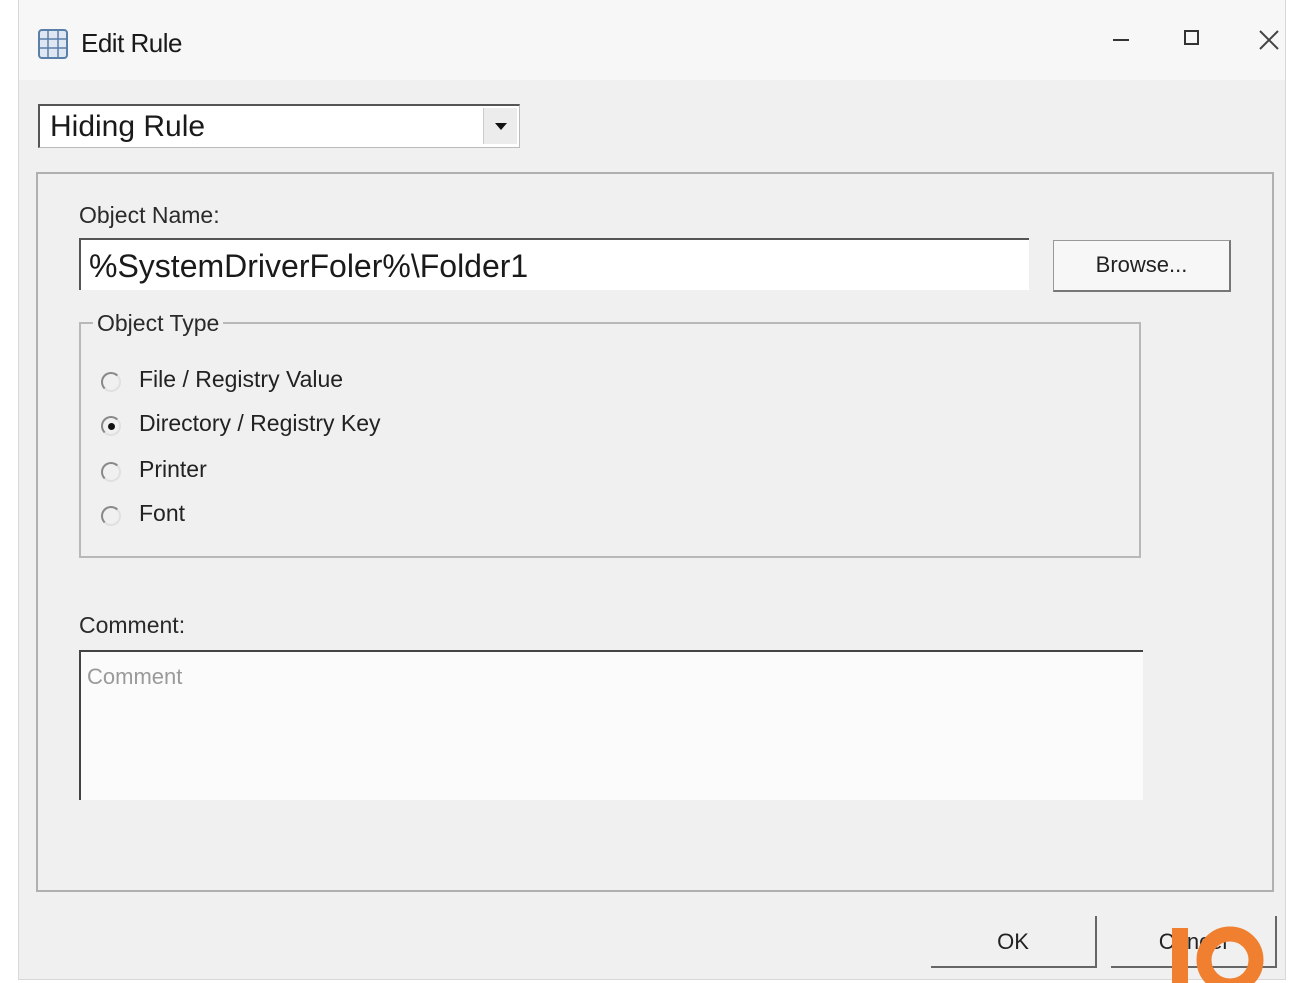 The image size is (1290, 983). What do you see at coordinates (158, 323) in the screenshot?
I see `object-type-legend: Object Type` at bounding box center [158, 323].